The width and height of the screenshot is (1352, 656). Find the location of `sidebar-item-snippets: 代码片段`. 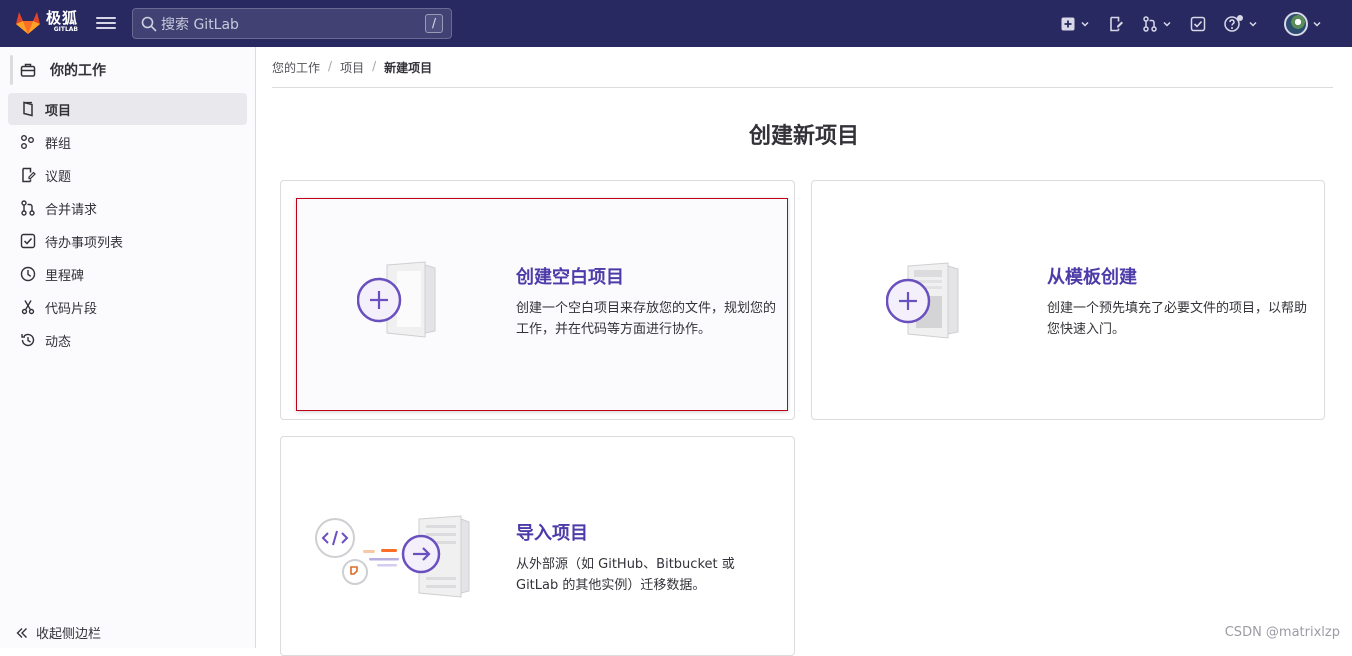

sidebar-item-snippets: 代码片段 is located at coordinates (127, 307).